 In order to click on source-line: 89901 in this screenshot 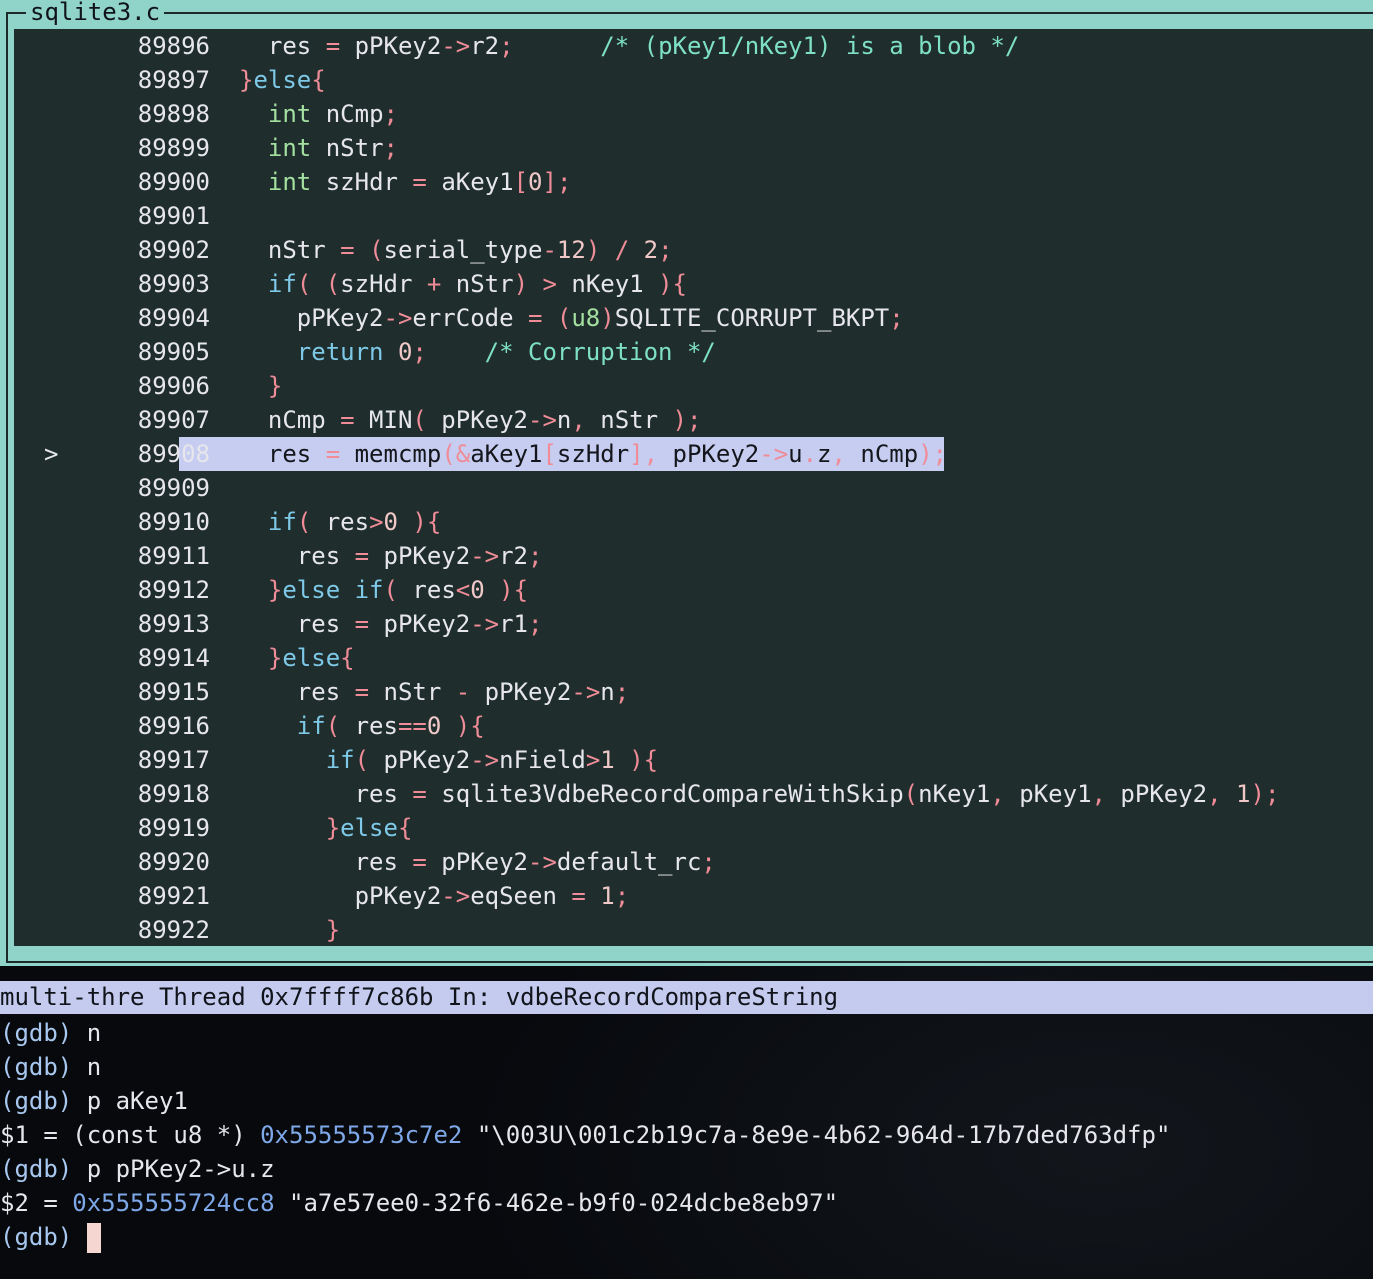, I will do `click(693, 216)`.